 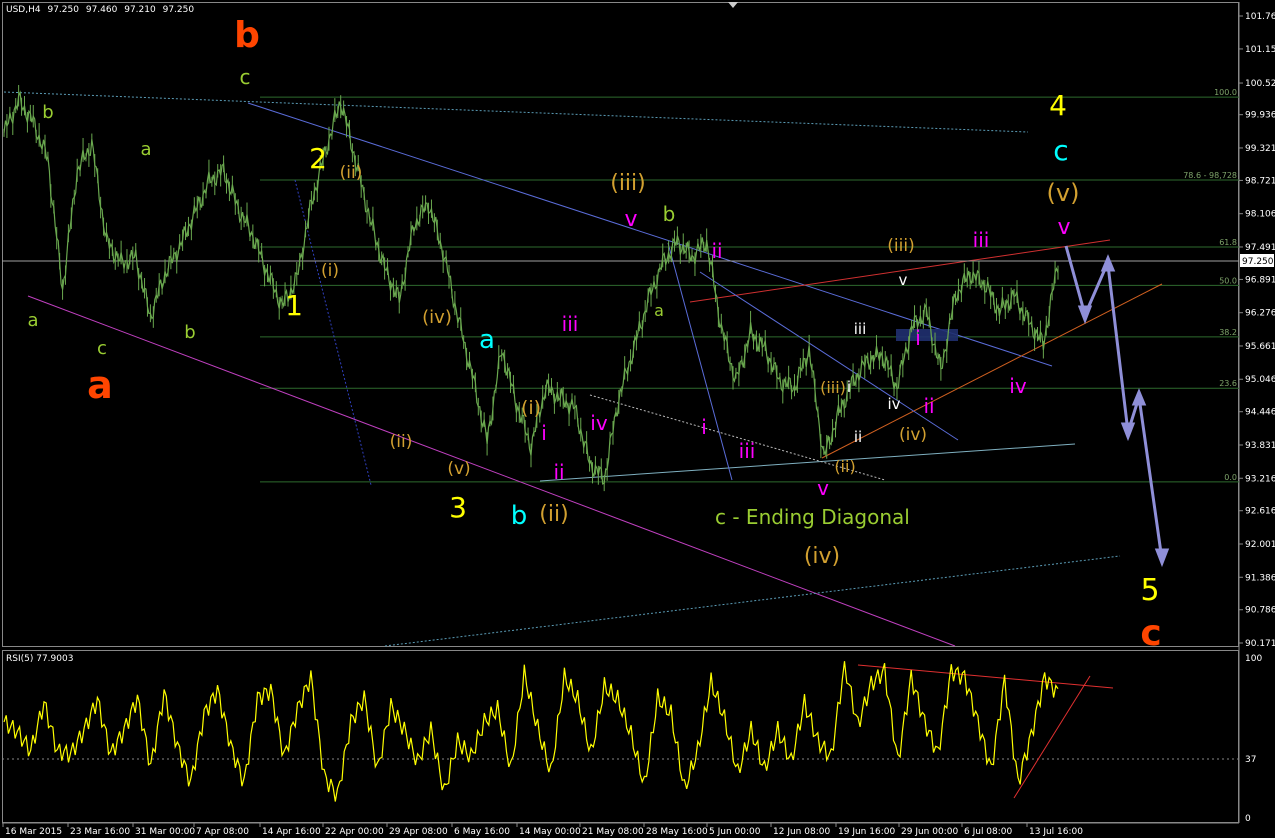 What do you see at coordinates (812, 517) in the screenshot?
I see `ending-diagonal-annotation: c - Ending Diagonal` at bounding box center [812, 517].